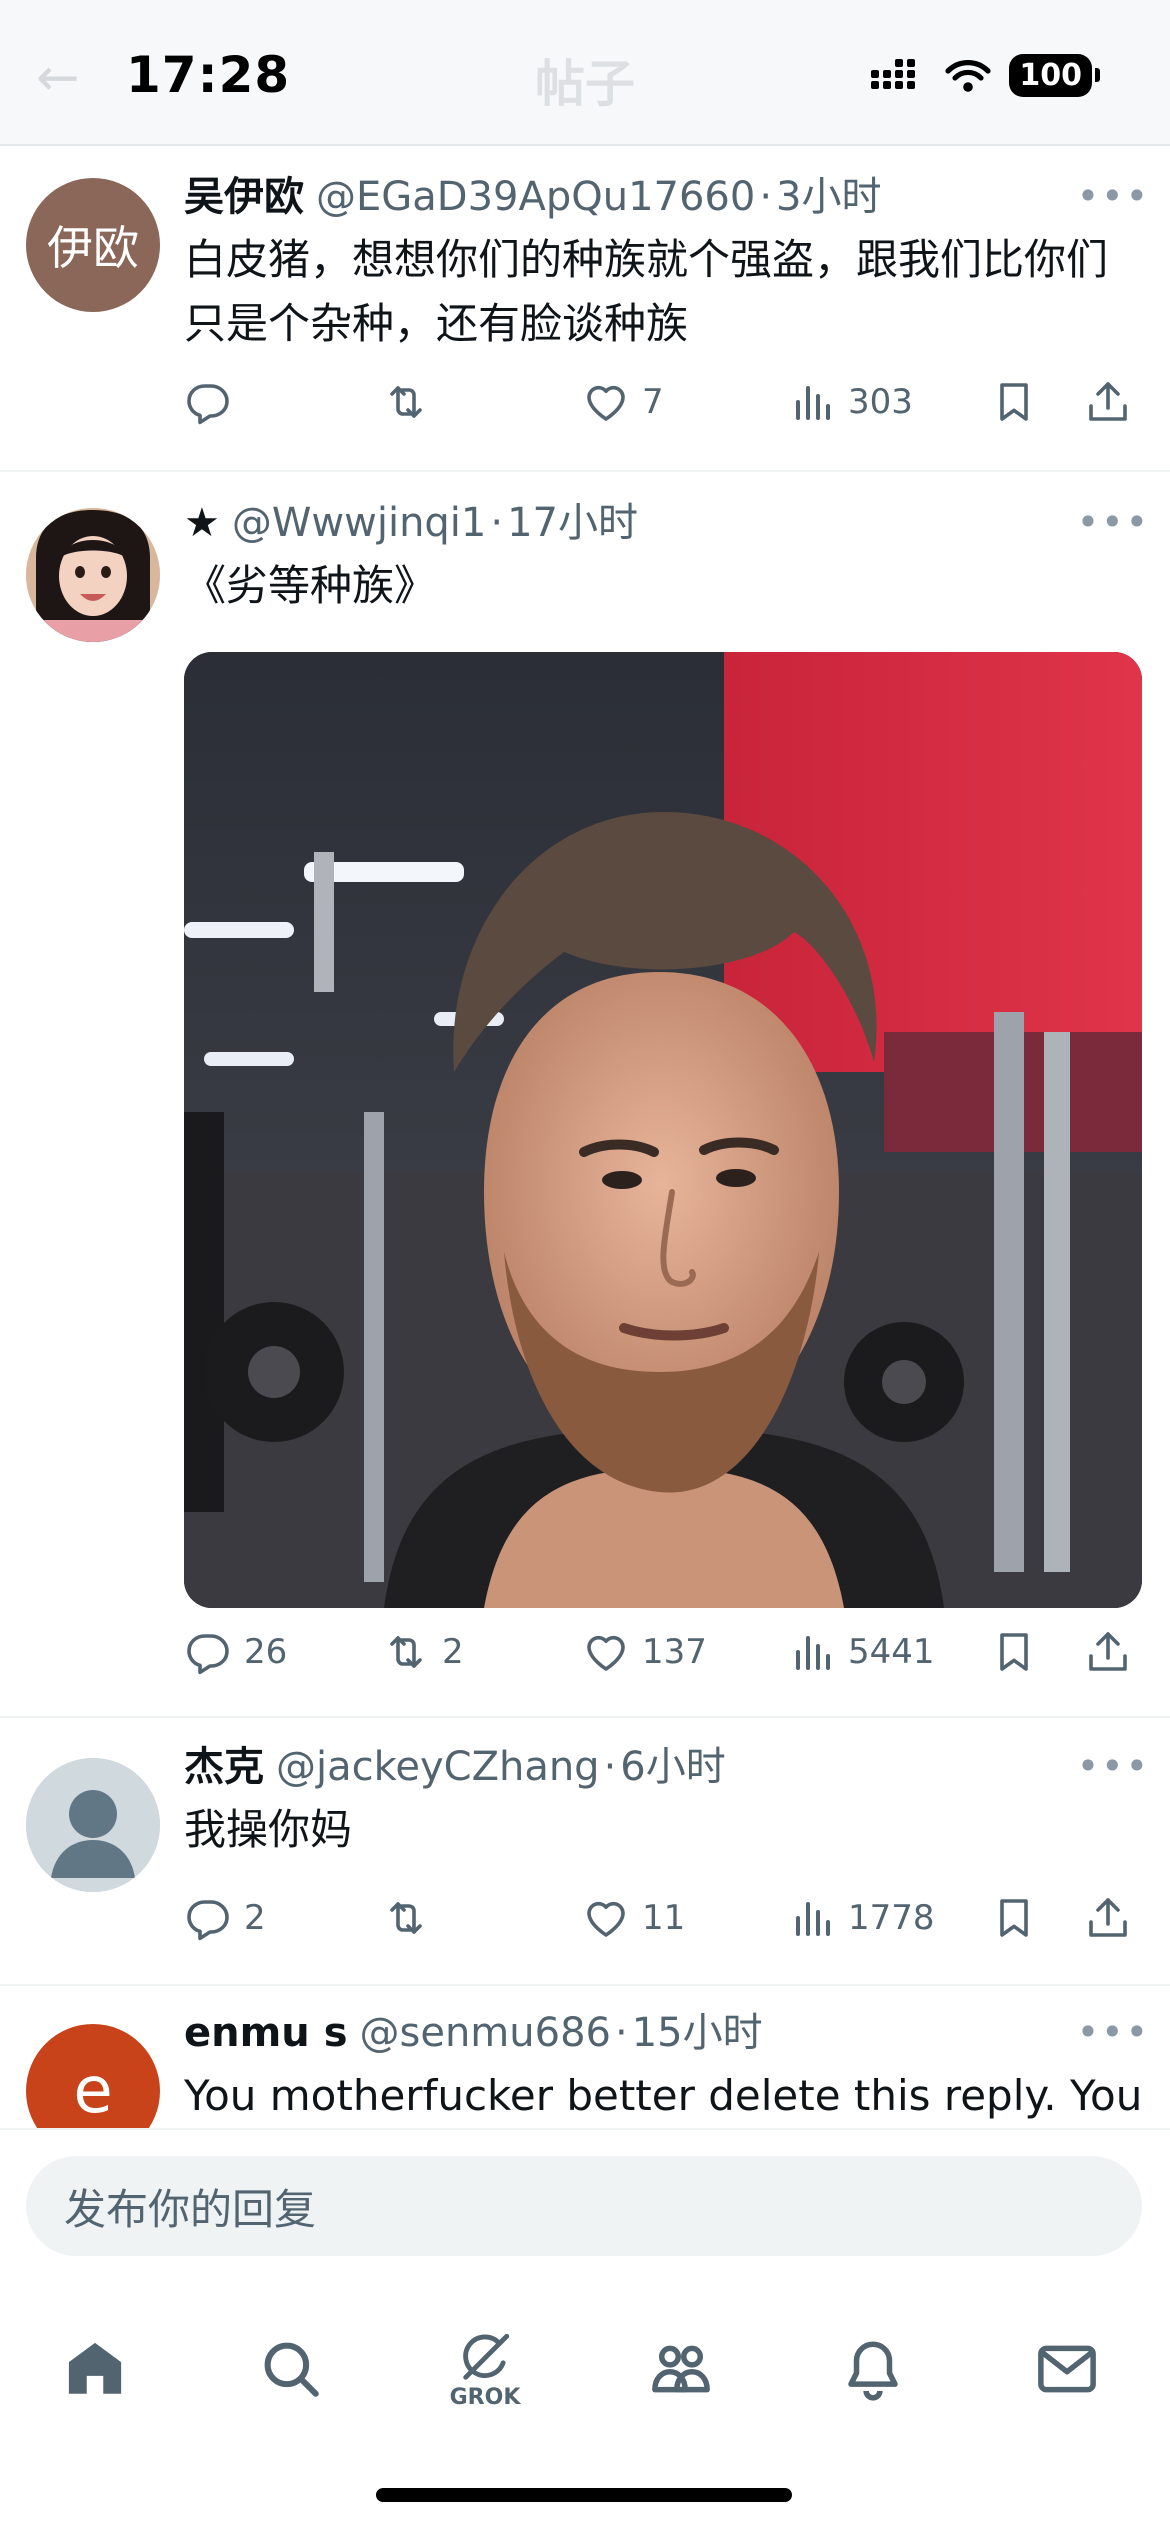 This screenshot has width=1170, height=2532. Describe the element at coordinates (224, 1767) in the screenshot. I see `display-name: 杰克` at that location.